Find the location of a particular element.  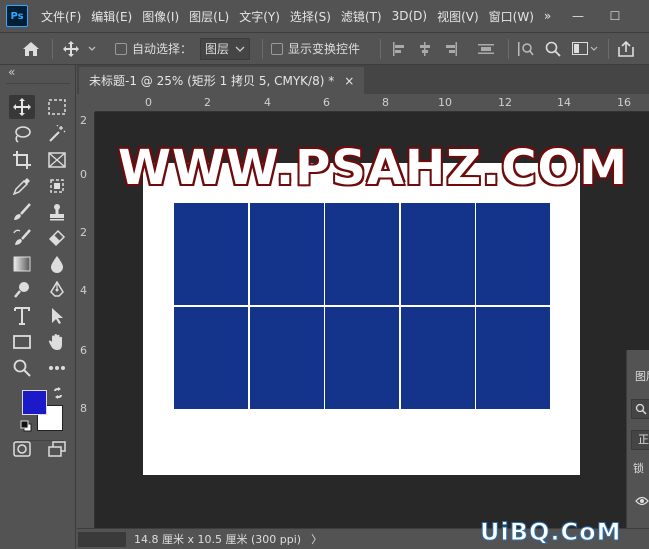

menu-file: 文件(F) is located at coordinates (61, 16).